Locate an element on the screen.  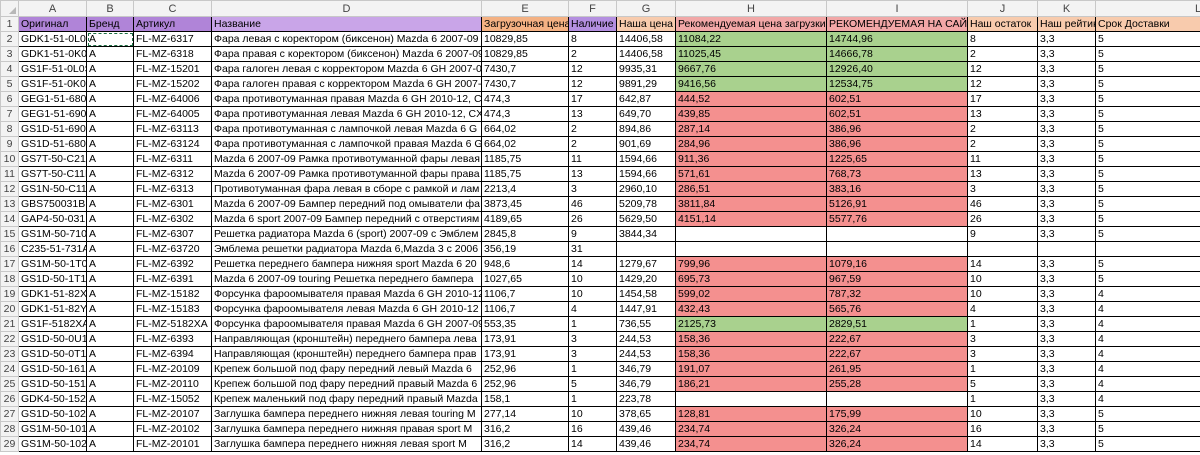
cell: FL-MZ-6301 is located at coordinates (172, 204).